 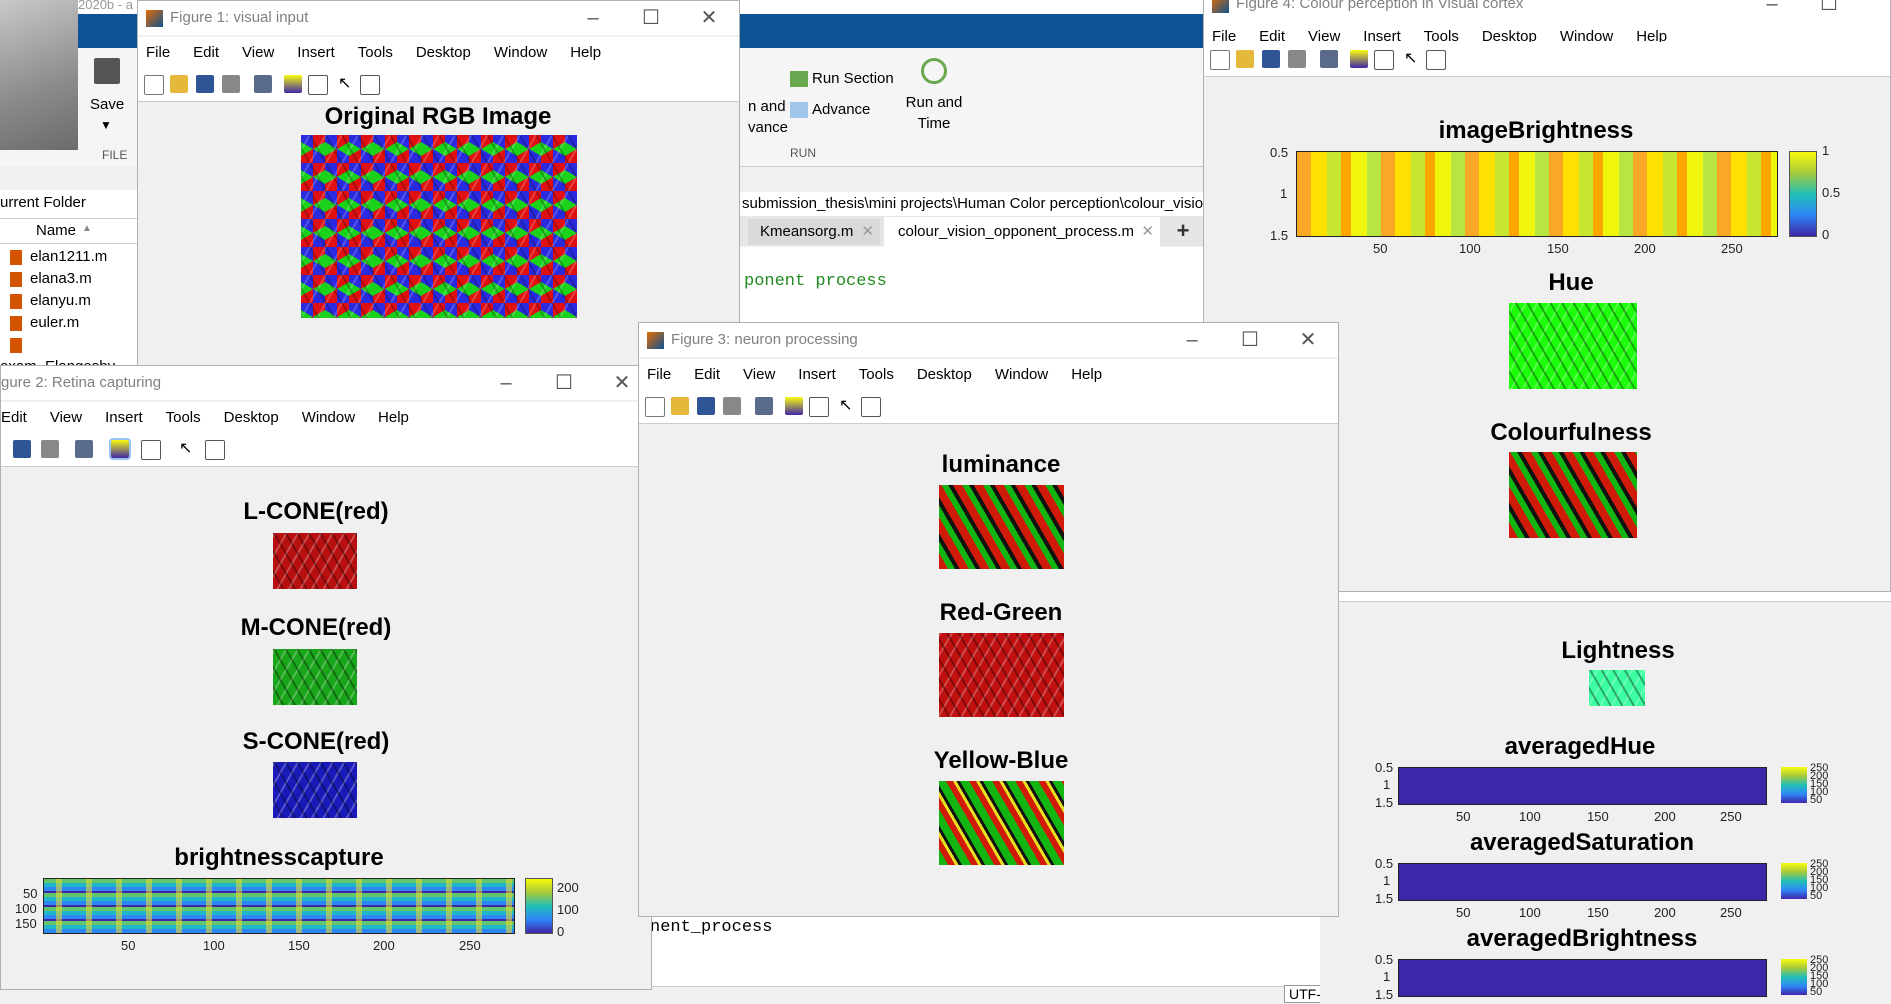 What do you see at coordinates (934, 71) in the screenshot?
I see `clock-icon` at bounding box center [934, 71].